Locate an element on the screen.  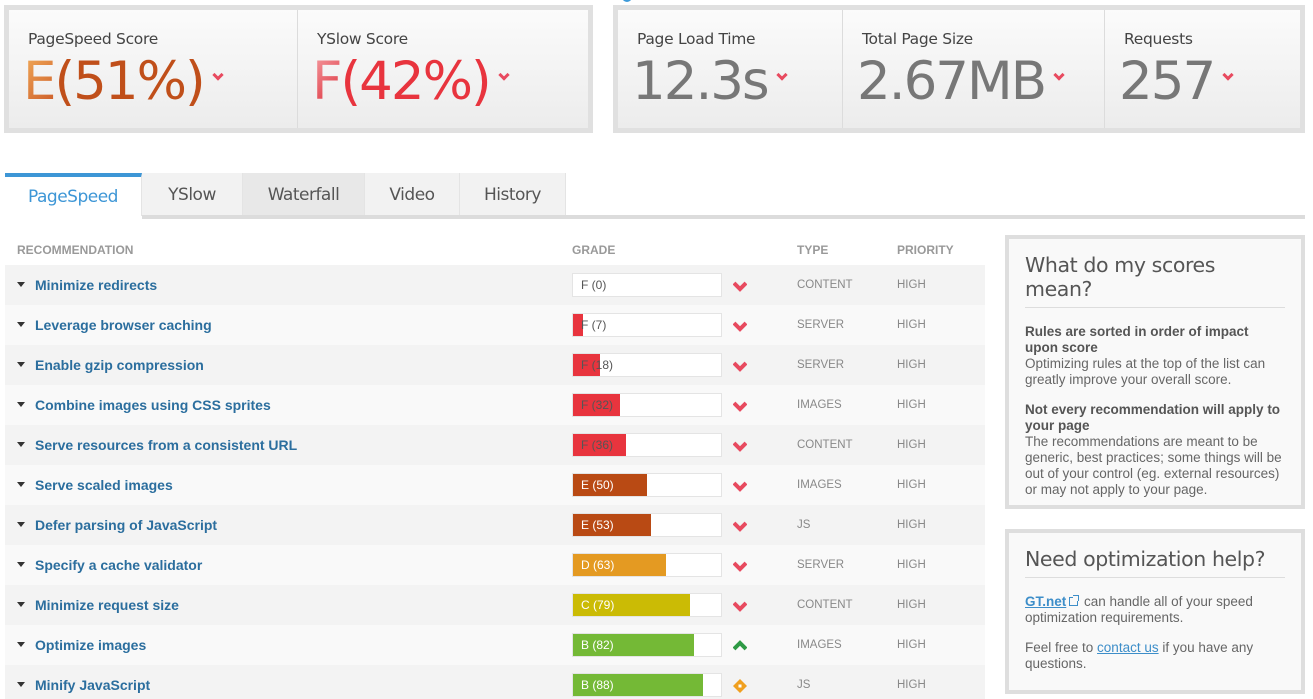
tab-video: Video is located at coordinates (412, 194).